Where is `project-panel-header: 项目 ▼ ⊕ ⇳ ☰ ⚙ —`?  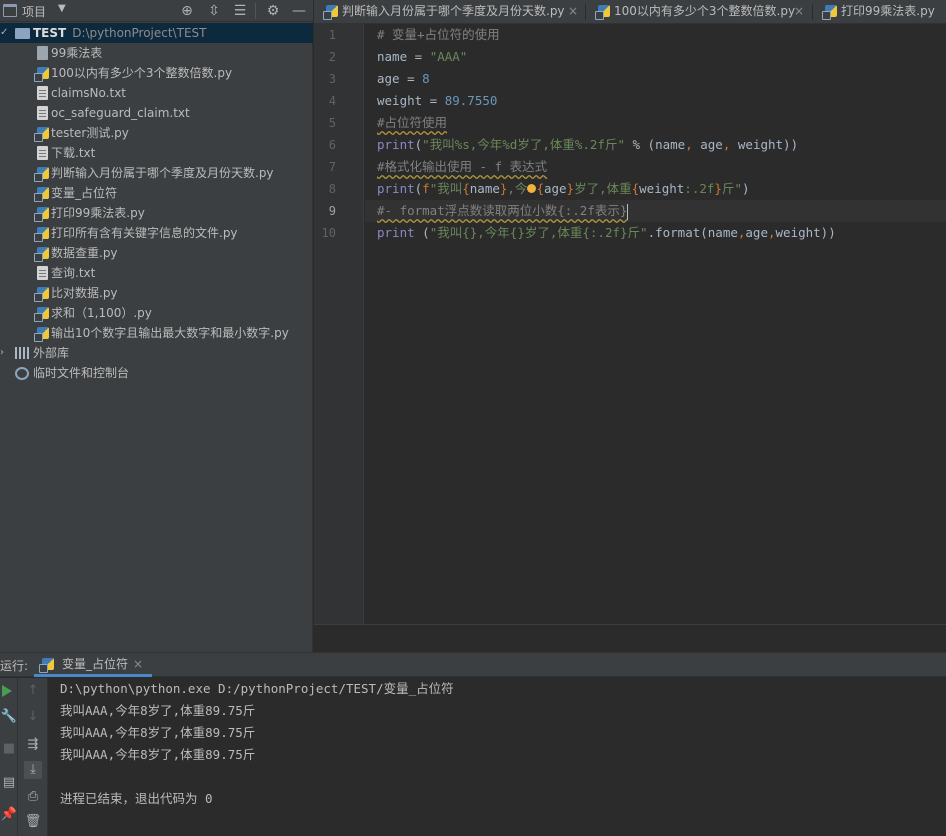 project-panel-header: 项目 ▼ ⊕ ⇳ ☰ ⚙ — is located at coordinates (156, 11).